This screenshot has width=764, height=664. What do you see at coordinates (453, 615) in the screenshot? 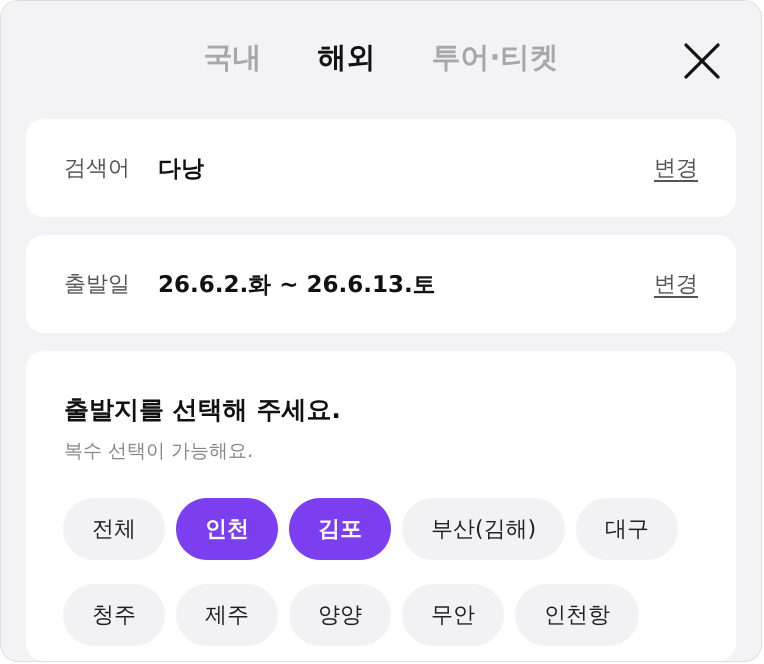
I see `airport-chip: 무안` at bounding box center [453, 615].